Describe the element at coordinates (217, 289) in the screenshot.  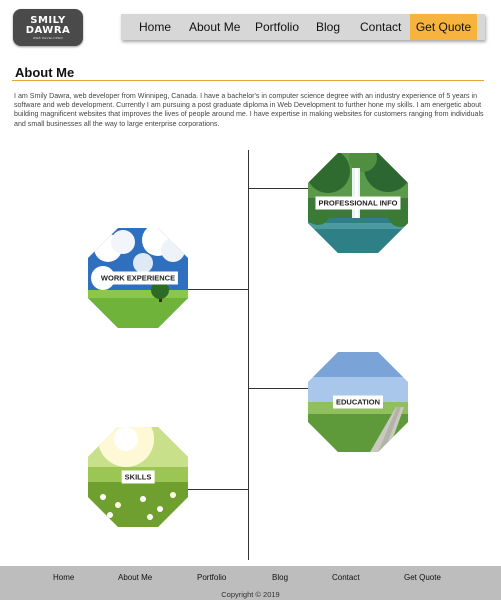
I see `timeline-connector-work` at that location.